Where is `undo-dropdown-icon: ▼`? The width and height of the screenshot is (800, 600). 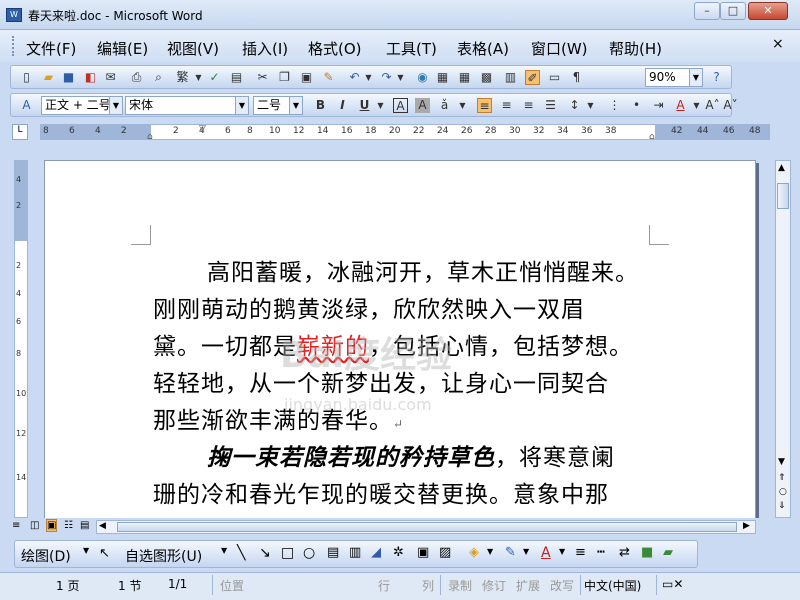 undo-dropdown-icon: ▼ is located at coordinates (368, 77).